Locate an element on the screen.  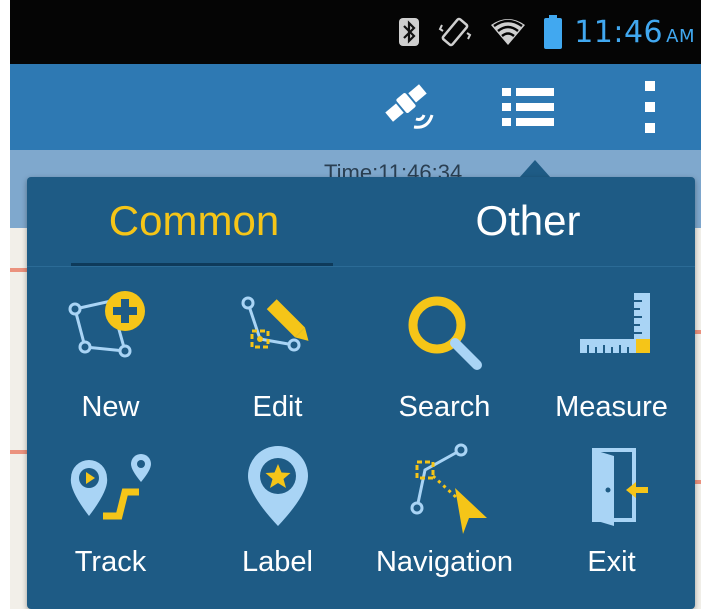
menu-item-label: Navigation is located at coordinates (444, 562).